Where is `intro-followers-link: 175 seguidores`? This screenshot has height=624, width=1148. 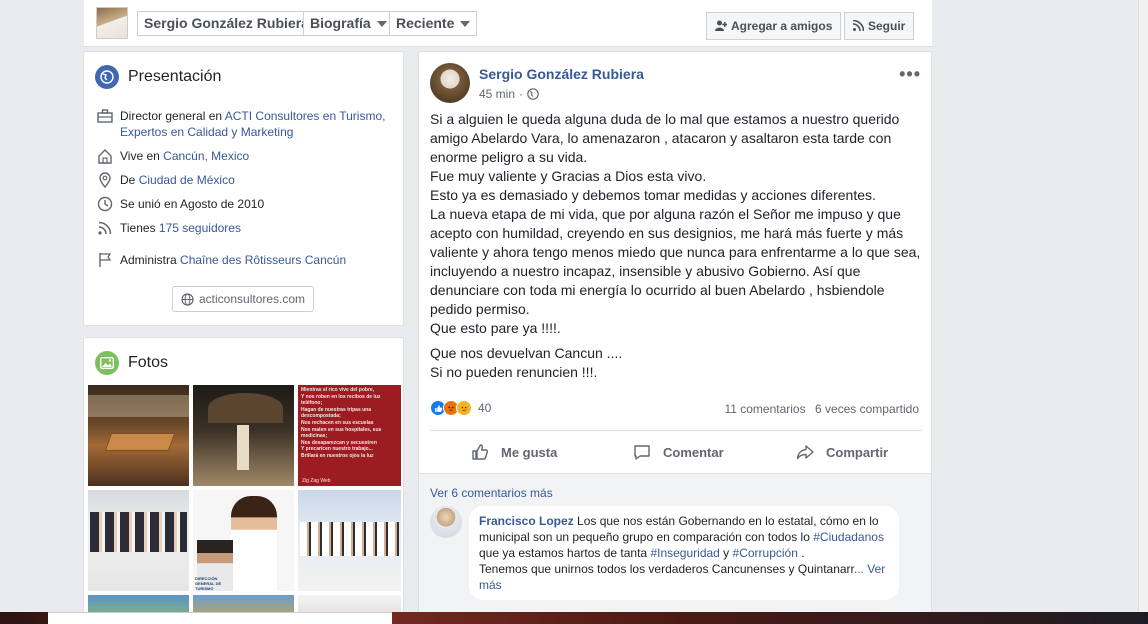
intro-followers-link: 175 seguidores is located at coordinates (200, 228).